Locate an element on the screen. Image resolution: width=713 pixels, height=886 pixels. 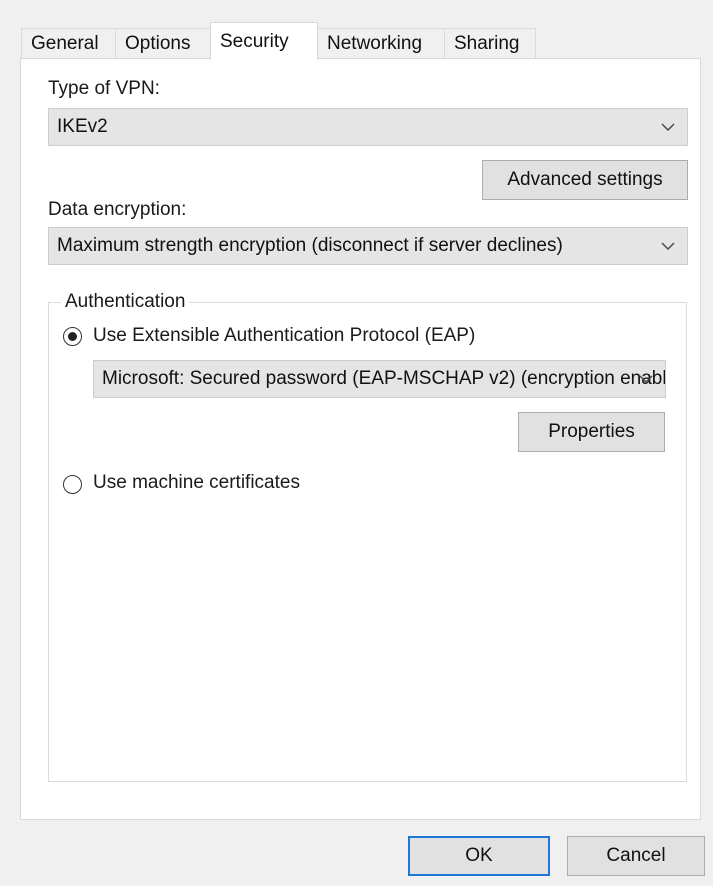
cancel-button: Cancel is located at coordinates (636, 856).